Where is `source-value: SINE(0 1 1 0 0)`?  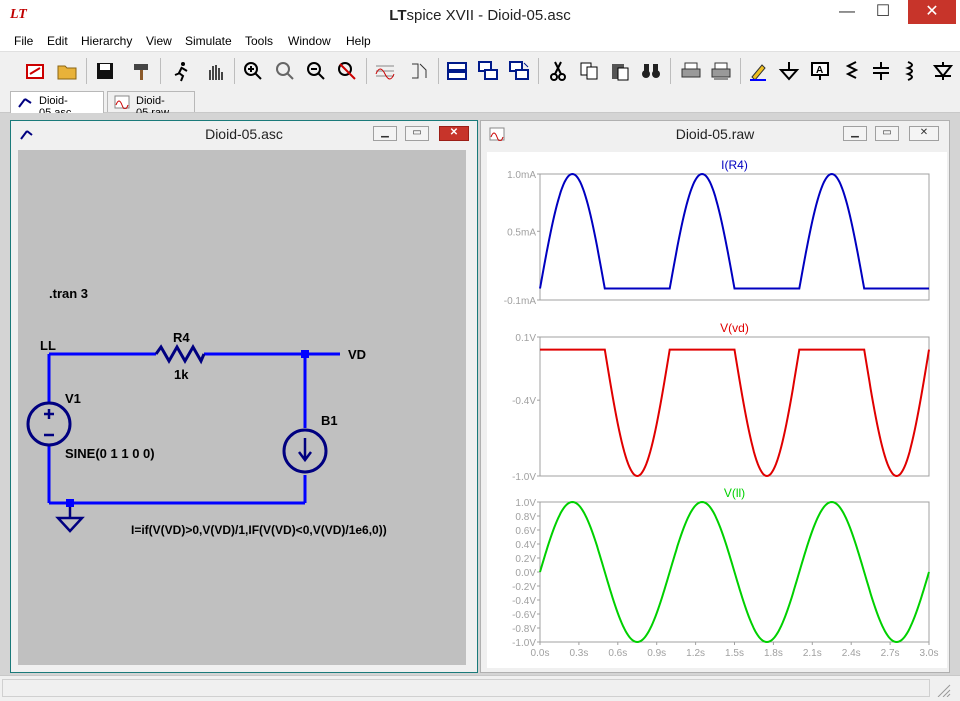
source-value: SINE(0 1 1 0 0) is located at coordinates (110, 453).